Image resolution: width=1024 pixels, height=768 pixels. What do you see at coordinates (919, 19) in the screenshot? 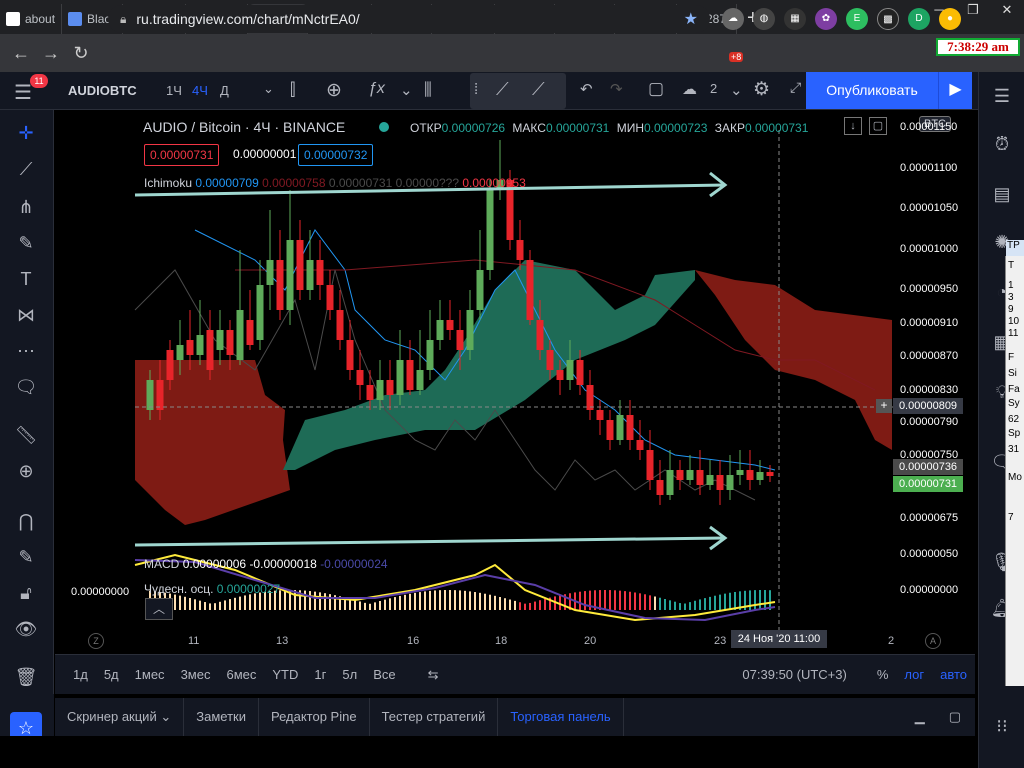
I see `d-ext-icon: D` at bounding box center [919, 19].